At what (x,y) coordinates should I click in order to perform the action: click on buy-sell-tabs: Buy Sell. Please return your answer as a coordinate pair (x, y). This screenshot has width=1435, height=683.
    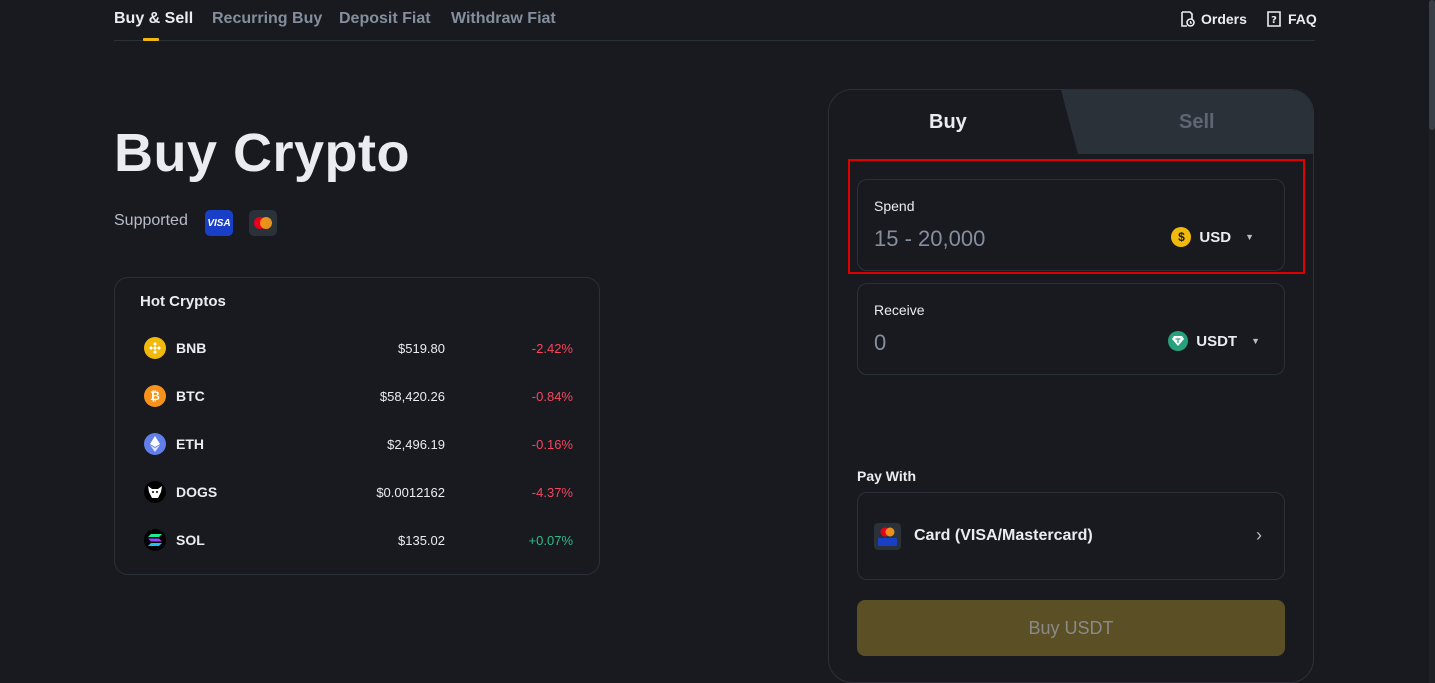
    Looking at the image, I should click on (1071, 124).